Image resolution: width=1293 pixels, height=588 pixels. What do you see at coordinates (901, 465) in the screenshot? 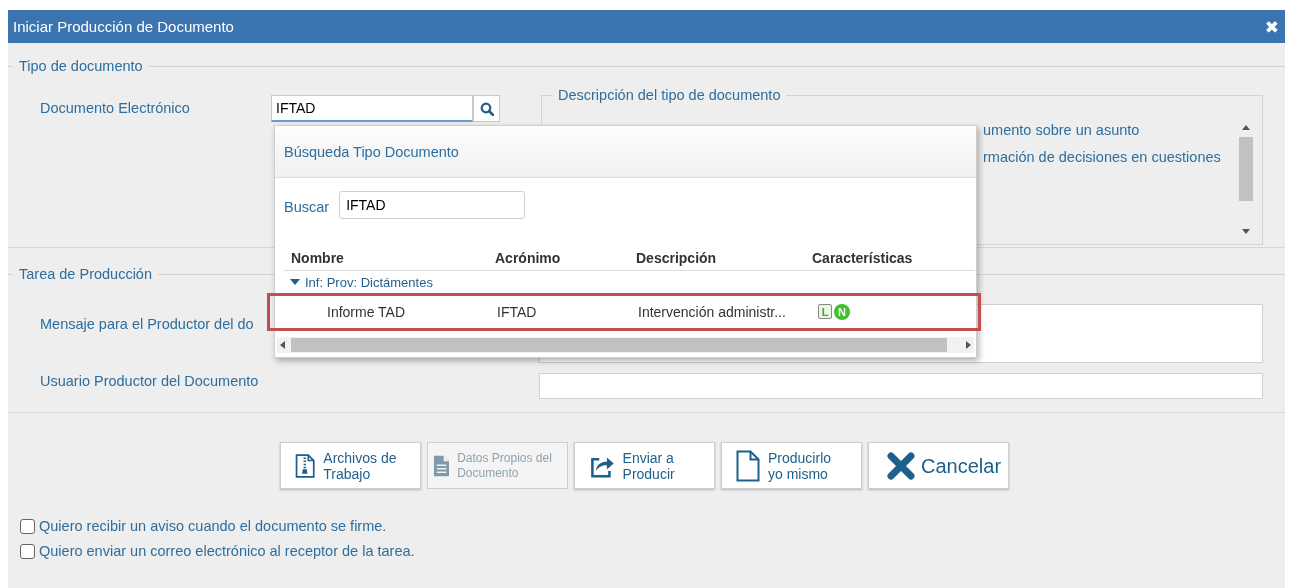
I see `close-icon` at bounding box center [901, 465].